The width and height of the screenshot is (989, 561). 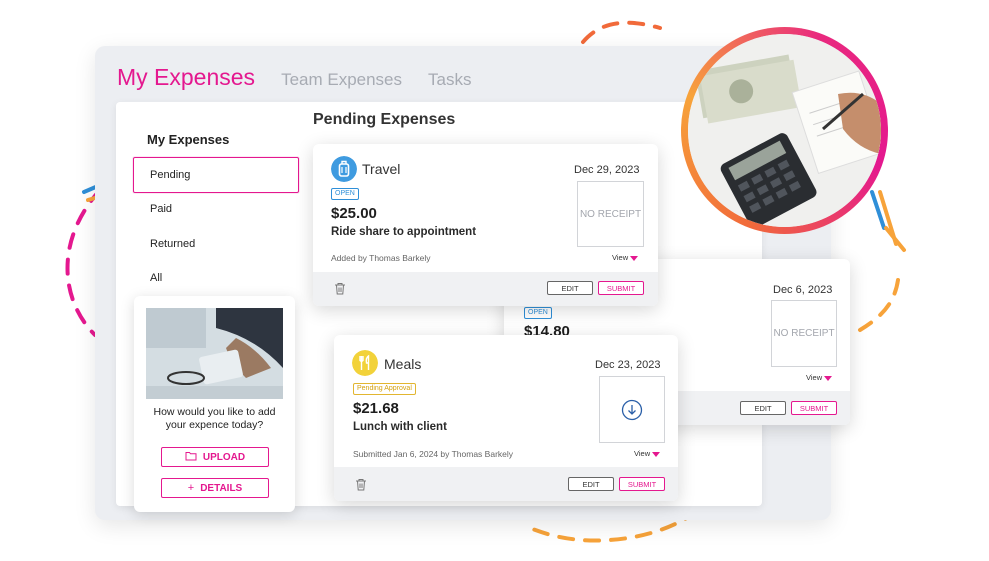 I want to click on expense-description: Lunch with client, so click(x=400, y=427).